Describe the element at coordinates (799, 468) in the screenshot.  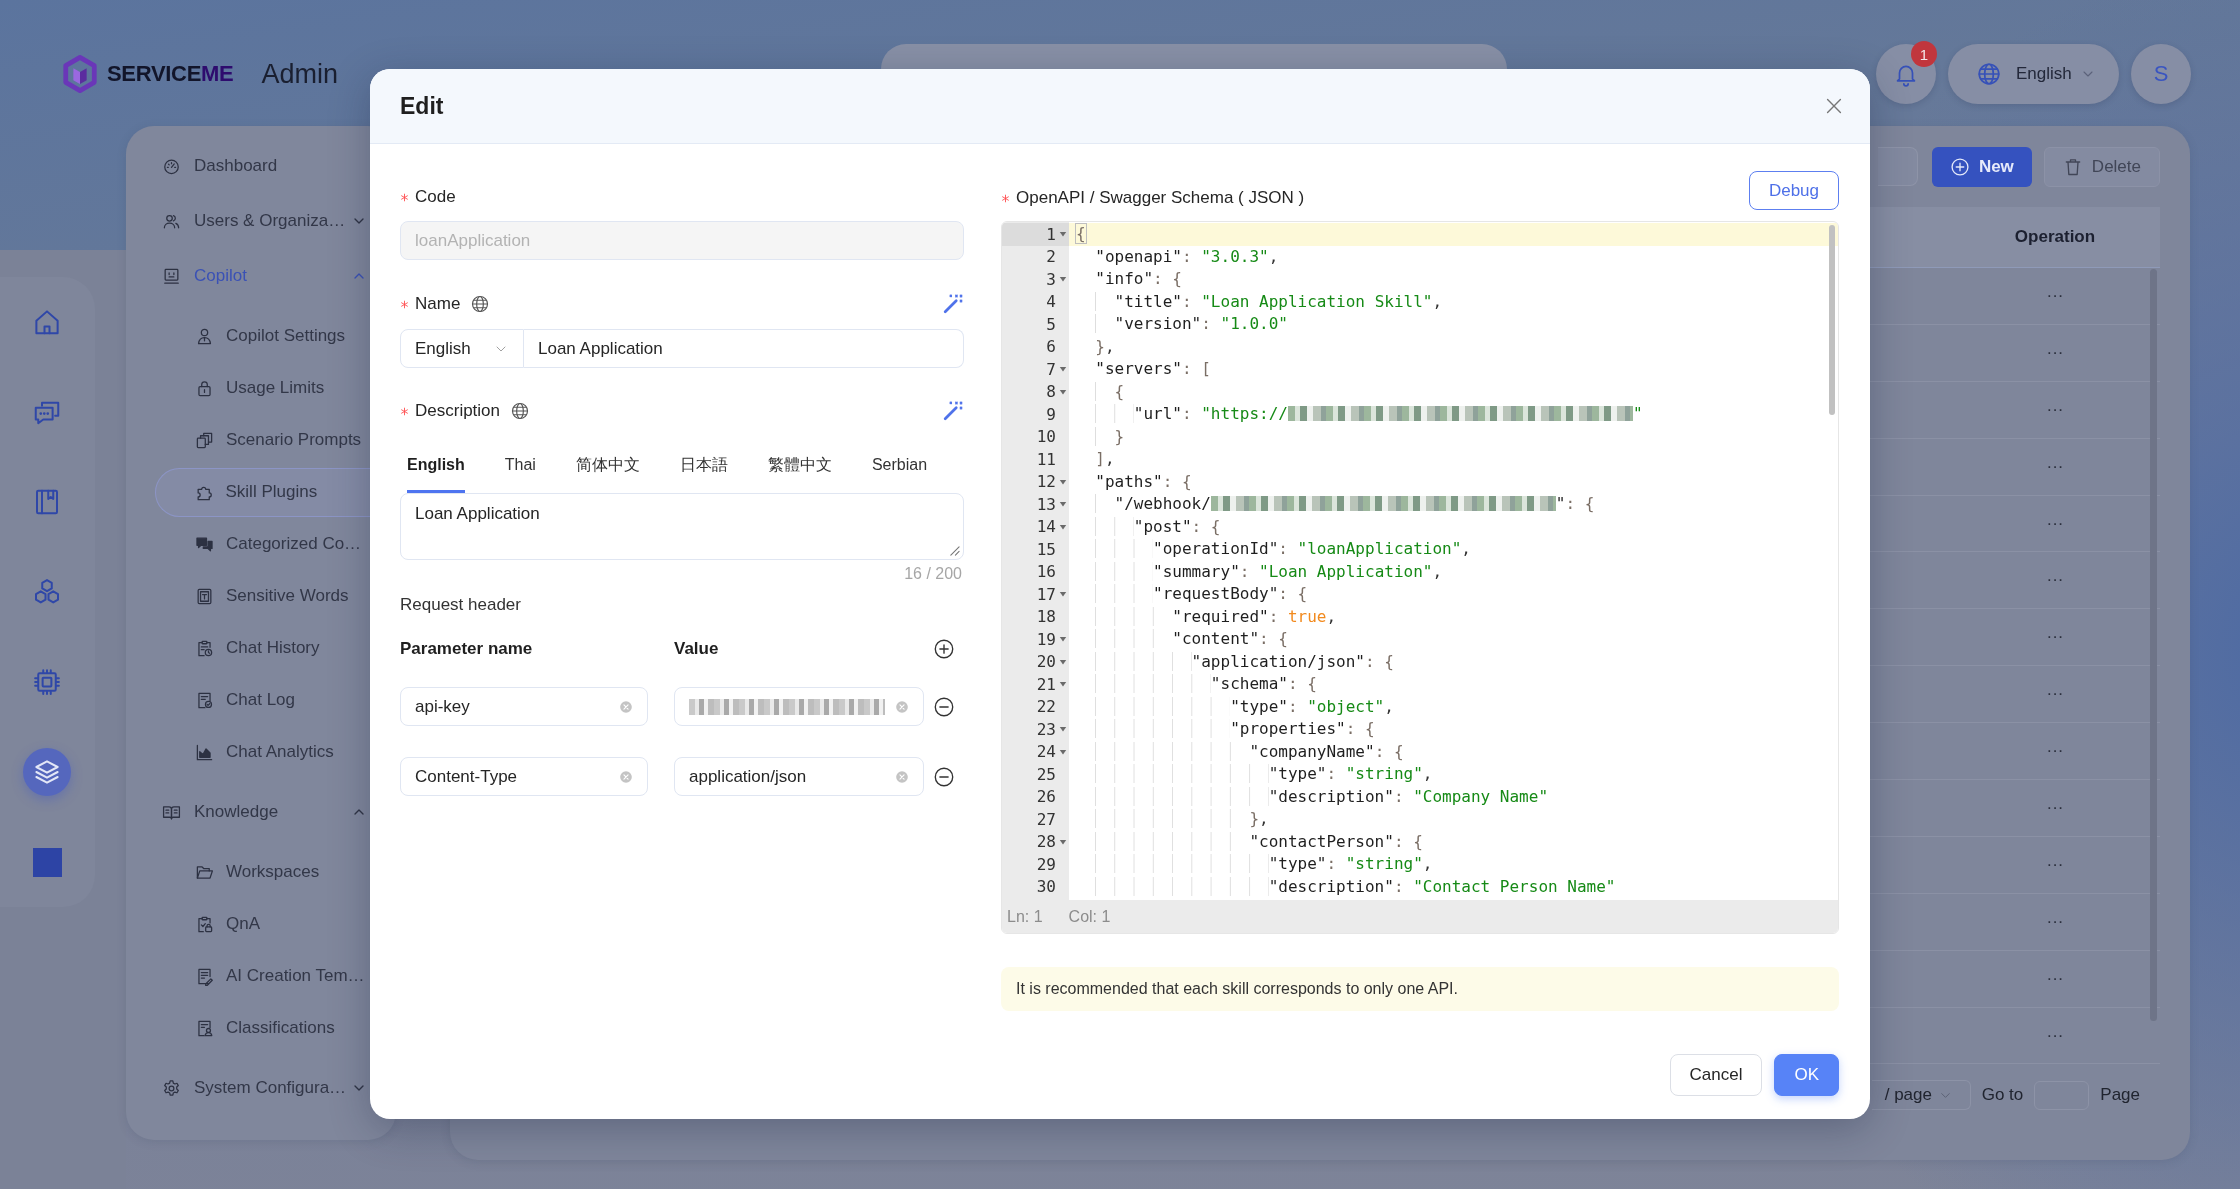
I see `language-tab: 繁體中文` at that location.